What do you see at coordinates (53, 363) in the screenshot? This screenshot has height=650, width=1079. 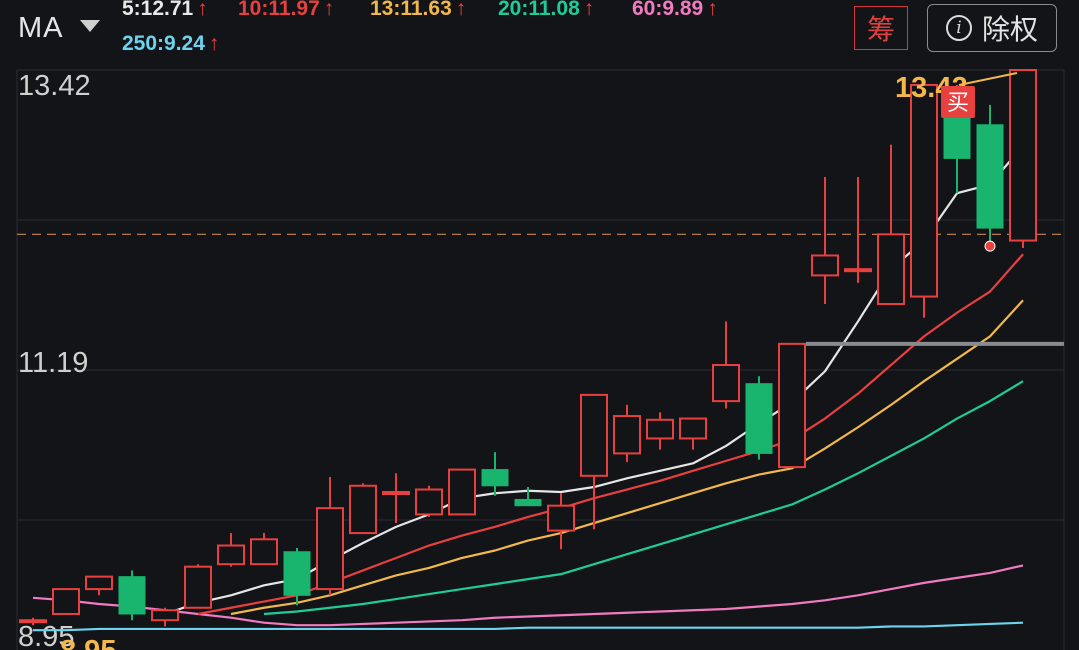 I see `y-axis-label: 11.19` at bounding box center [53, 363].